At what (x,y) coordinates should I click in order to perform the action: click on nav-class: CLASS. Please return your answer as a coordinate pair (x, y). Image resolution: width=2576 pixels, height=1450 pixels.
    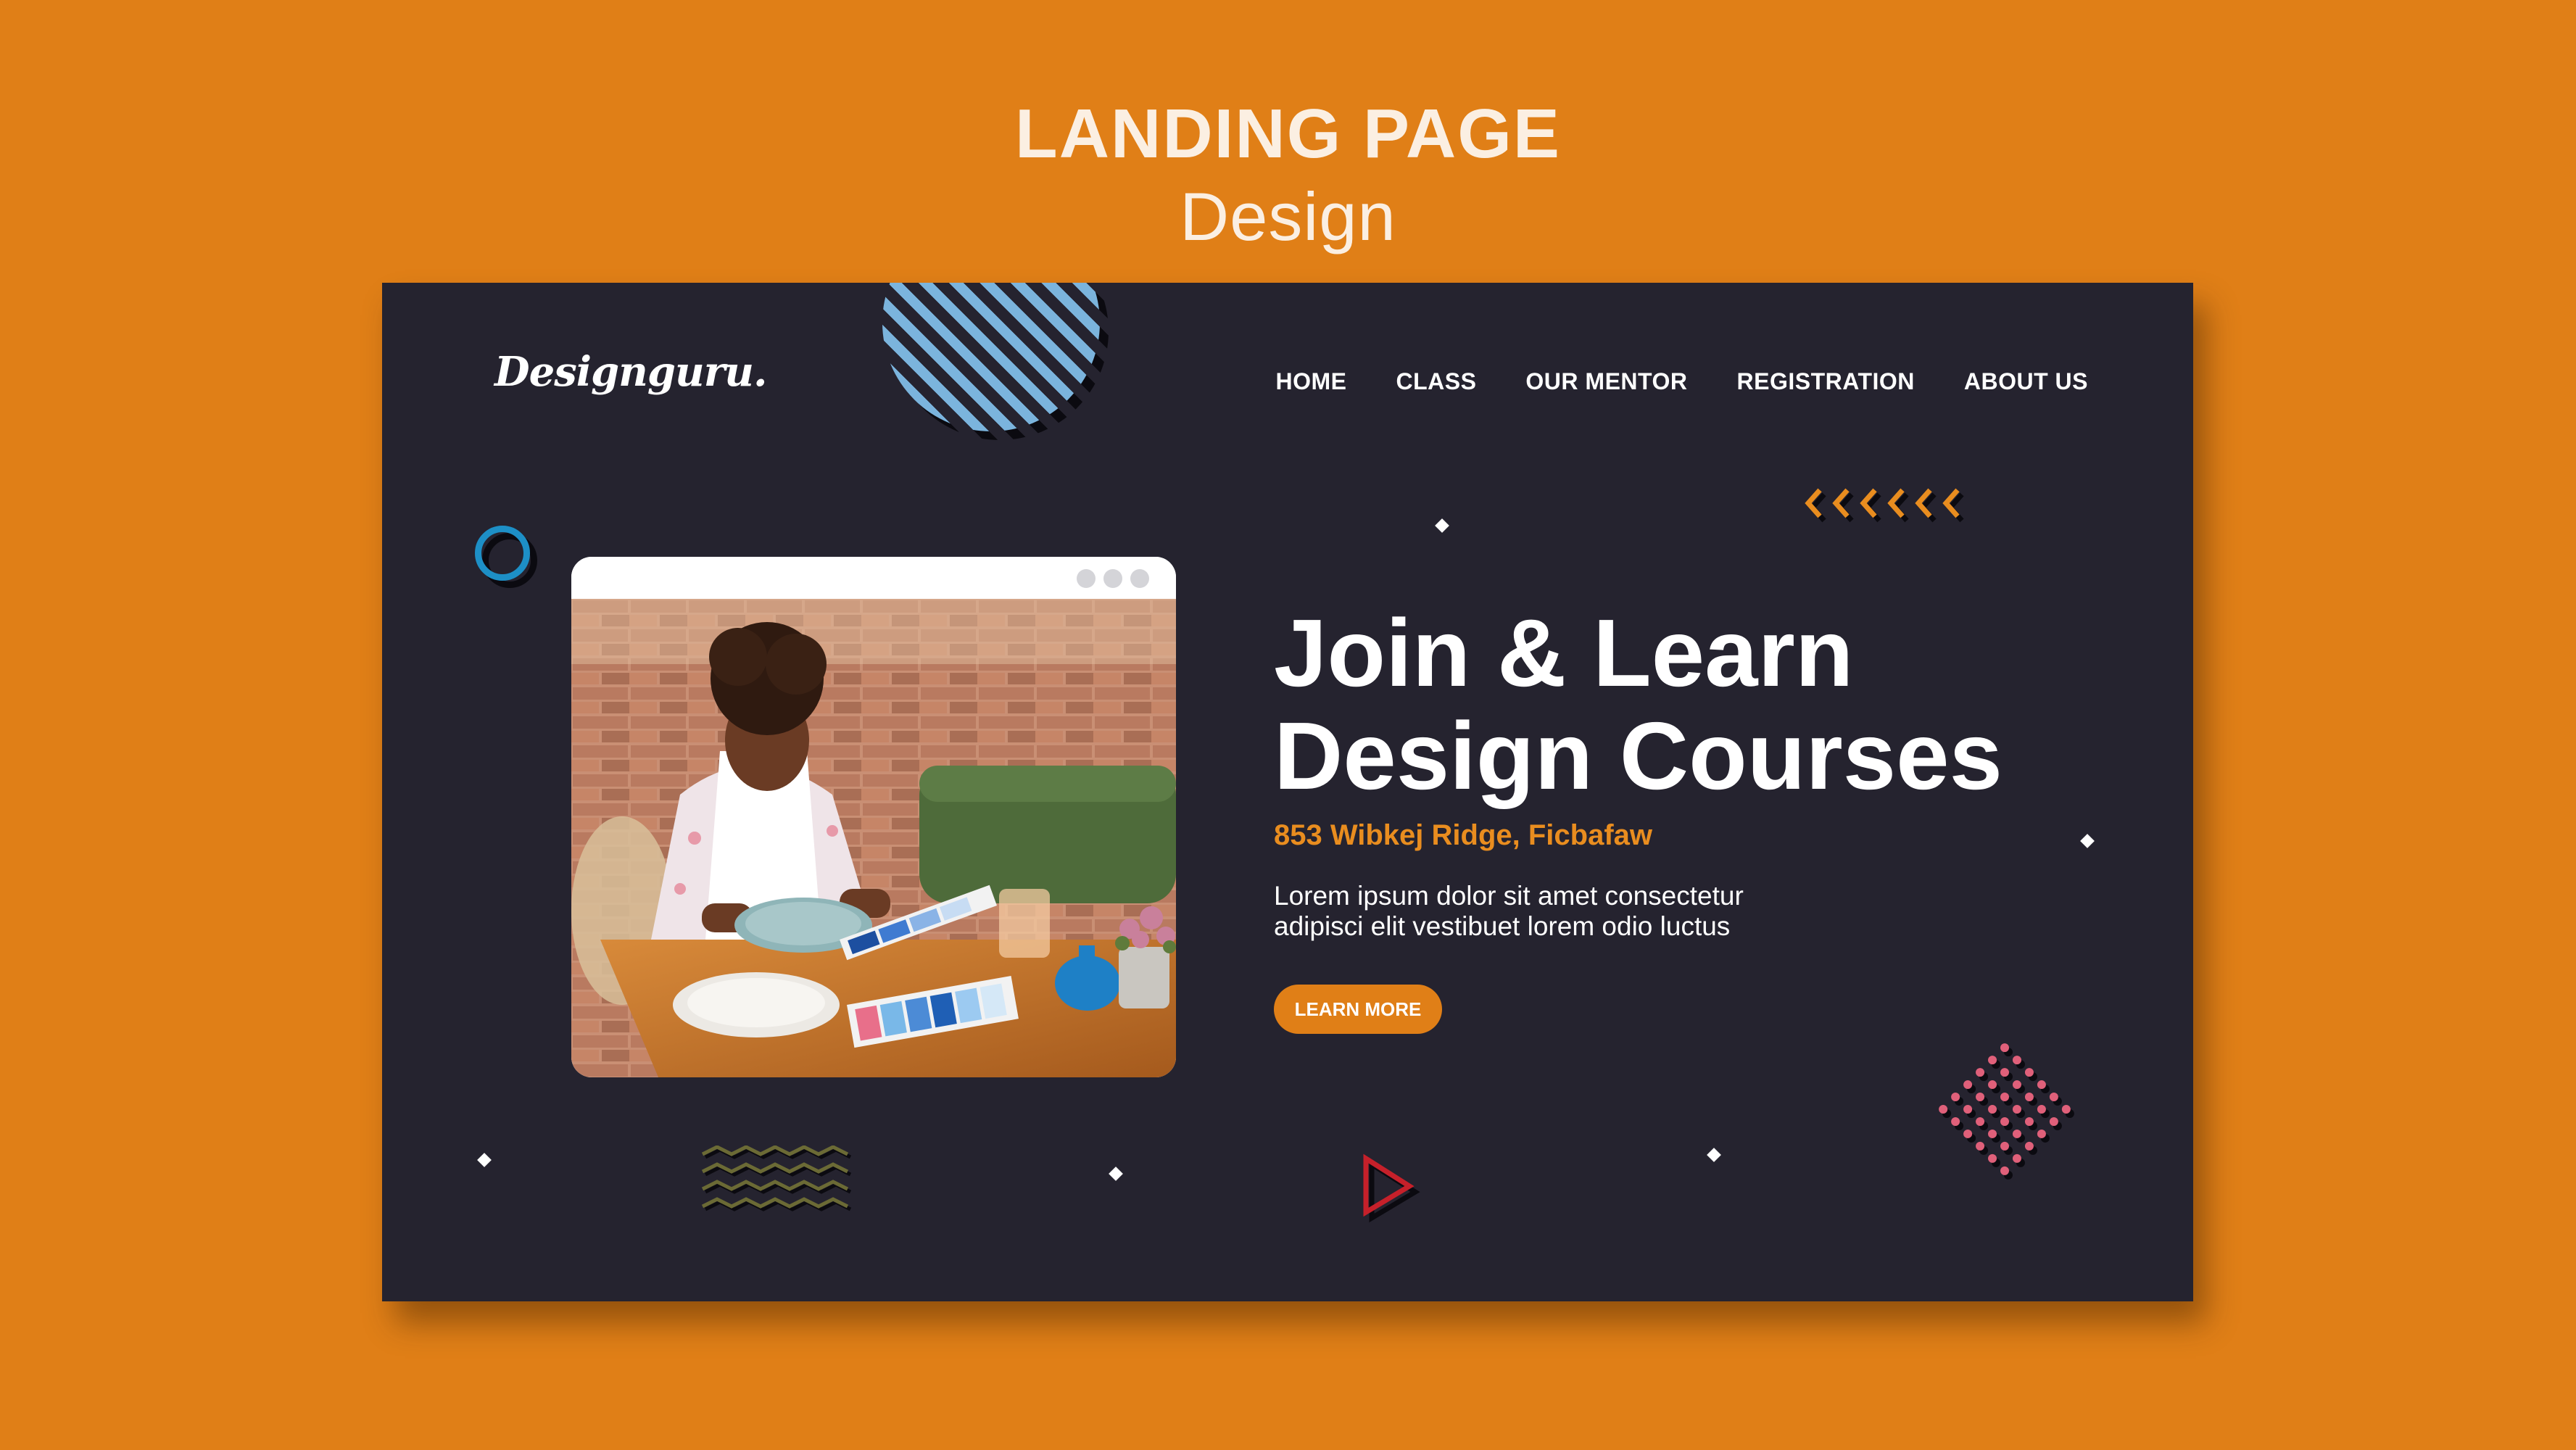
    Looking at the image, I should click on (1436, 381).